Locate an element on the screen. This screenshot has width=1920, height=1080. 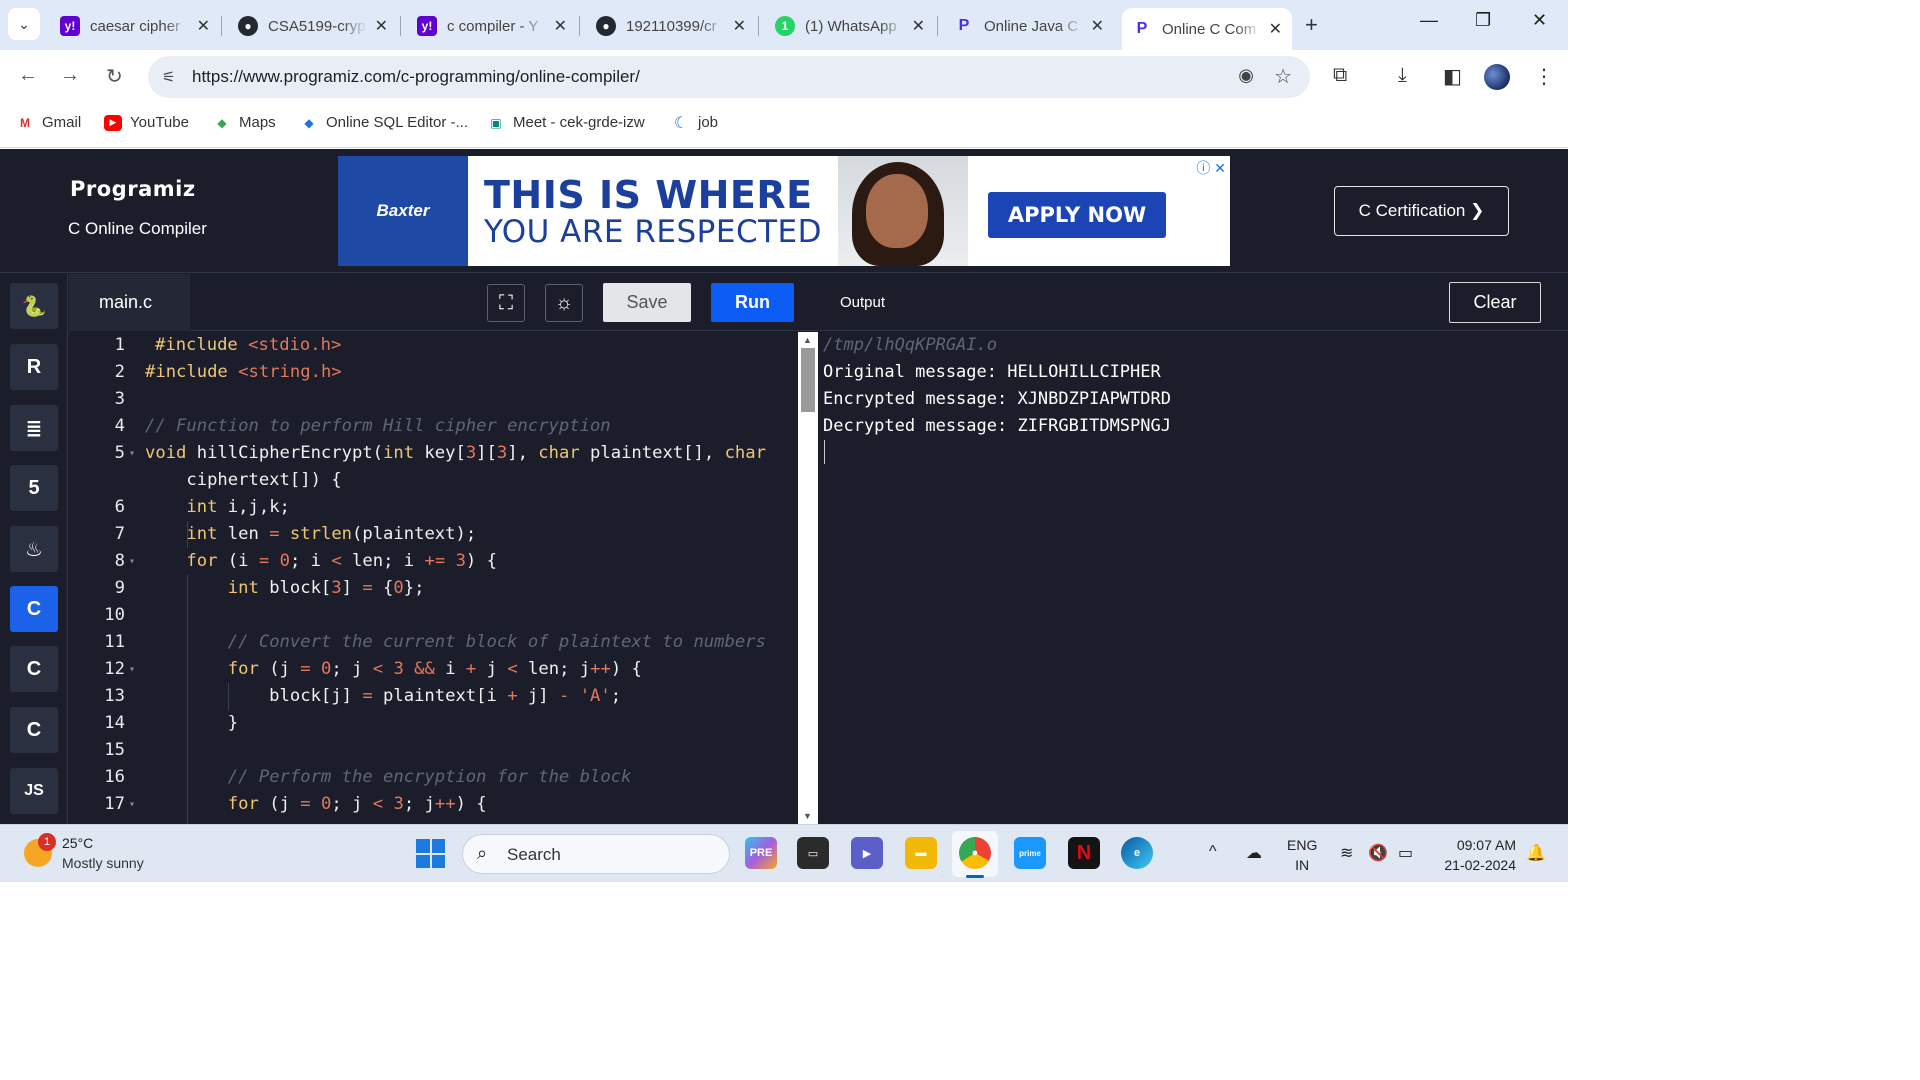
editor-scrollbar: ▲ ▼ is located at coordinates (808, 578).